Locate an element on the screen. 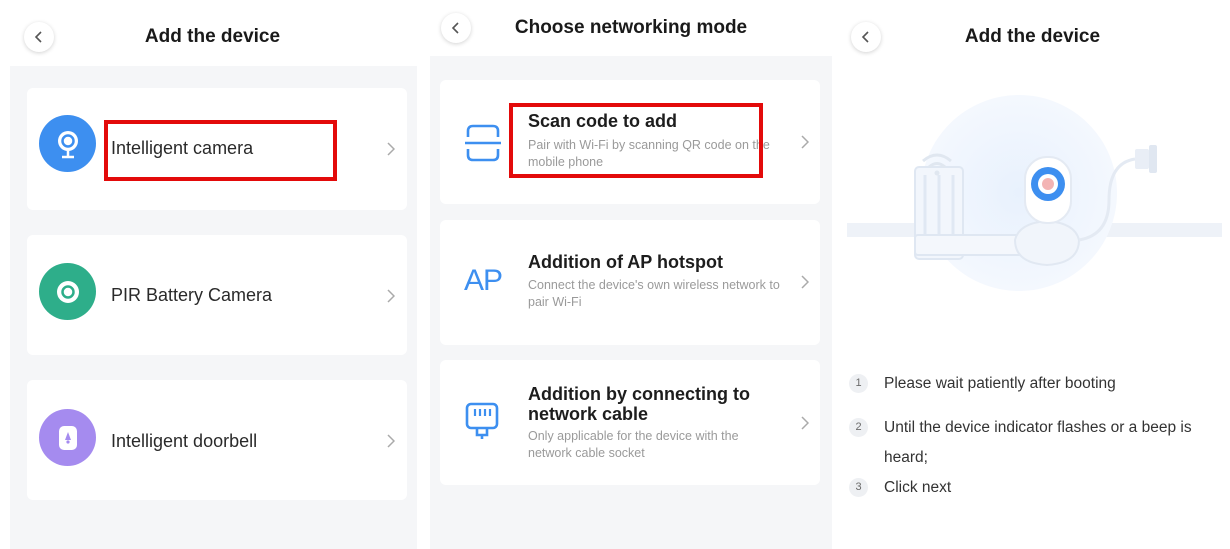 The height and width of the screenshot is (549, 1230). mode-title: Scan code to add is located at coordinates (603, 121).